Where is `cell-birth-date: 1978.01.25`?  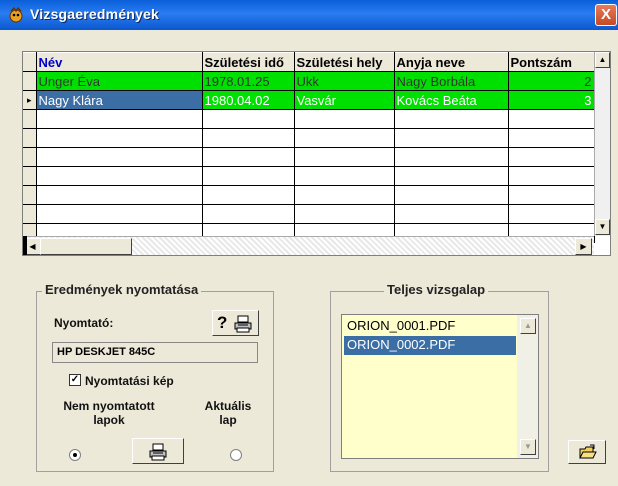
cell-birth-date: 1978.01.25 is located at coordinates (248, 81).